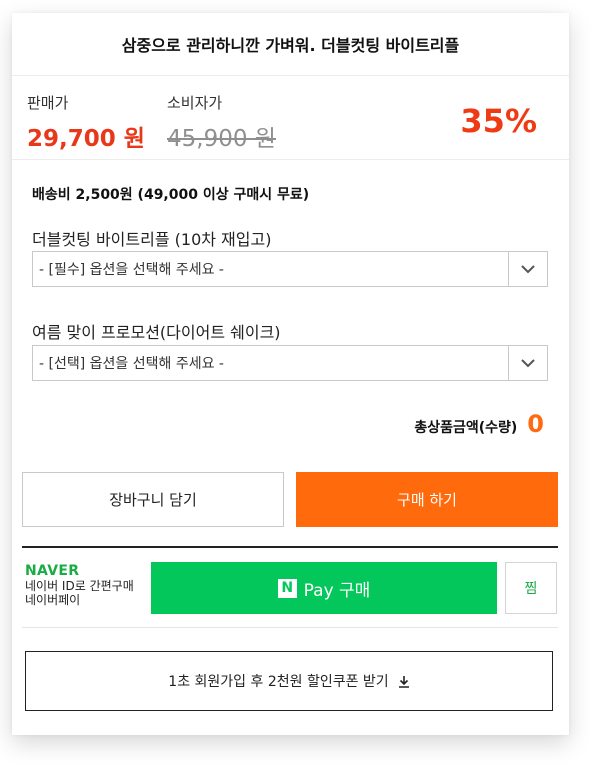 This screenshot has width=613, height=784. I want to click on naver-pay-info: NAVER 네이버 ID로 간편구매 네이버페이, so click(87, 585).